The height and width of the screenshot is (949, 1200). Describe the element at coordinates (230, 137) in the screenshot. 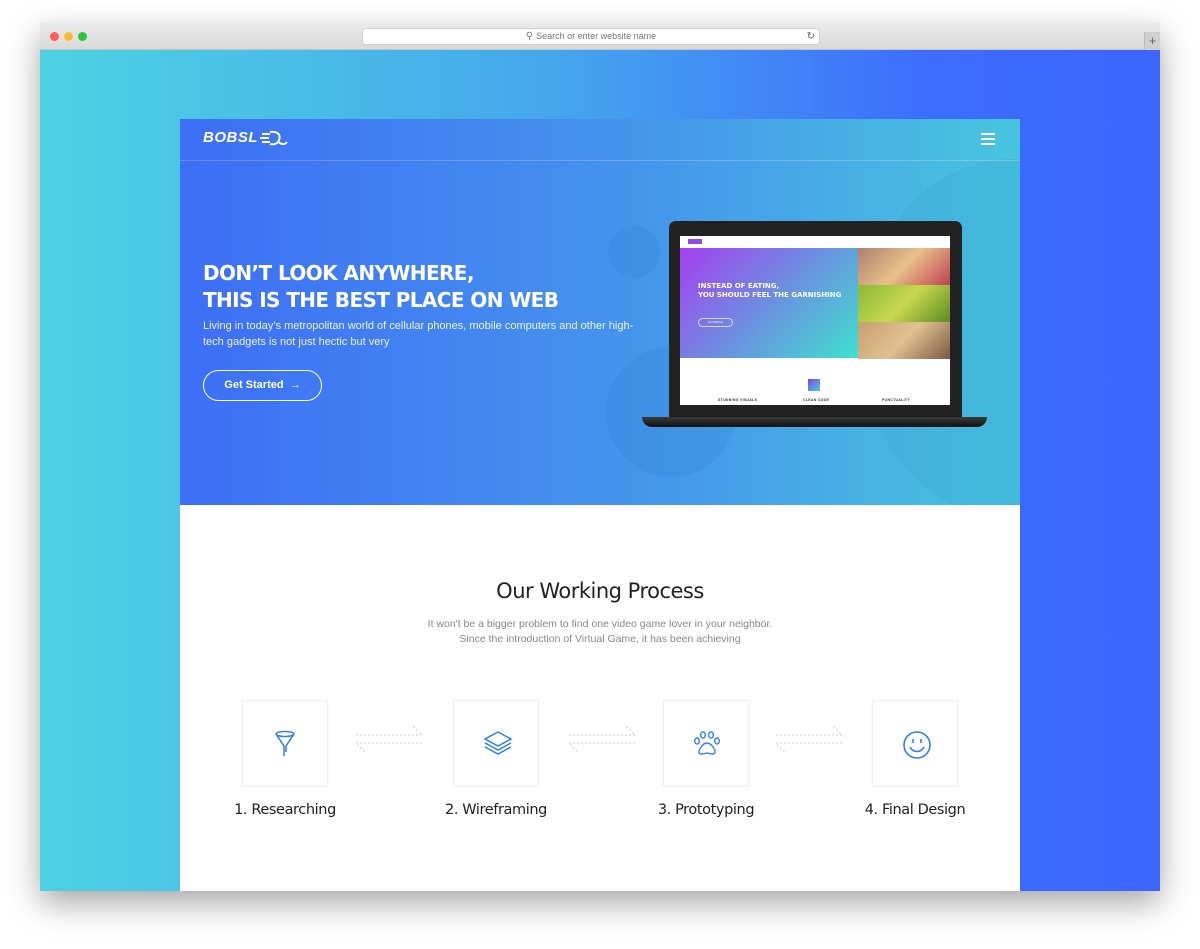

I see `logo-text: BOBSL` at that location.